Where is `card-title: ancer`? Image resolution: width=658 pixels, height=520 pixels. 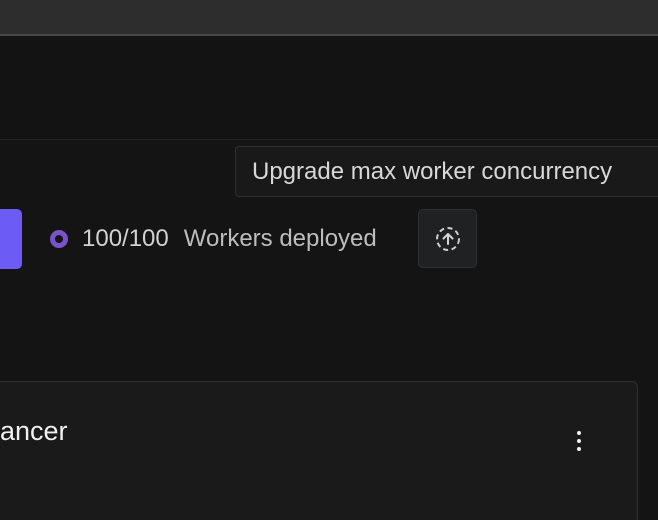
card-title: ancer is located at coordinates (34, 431).